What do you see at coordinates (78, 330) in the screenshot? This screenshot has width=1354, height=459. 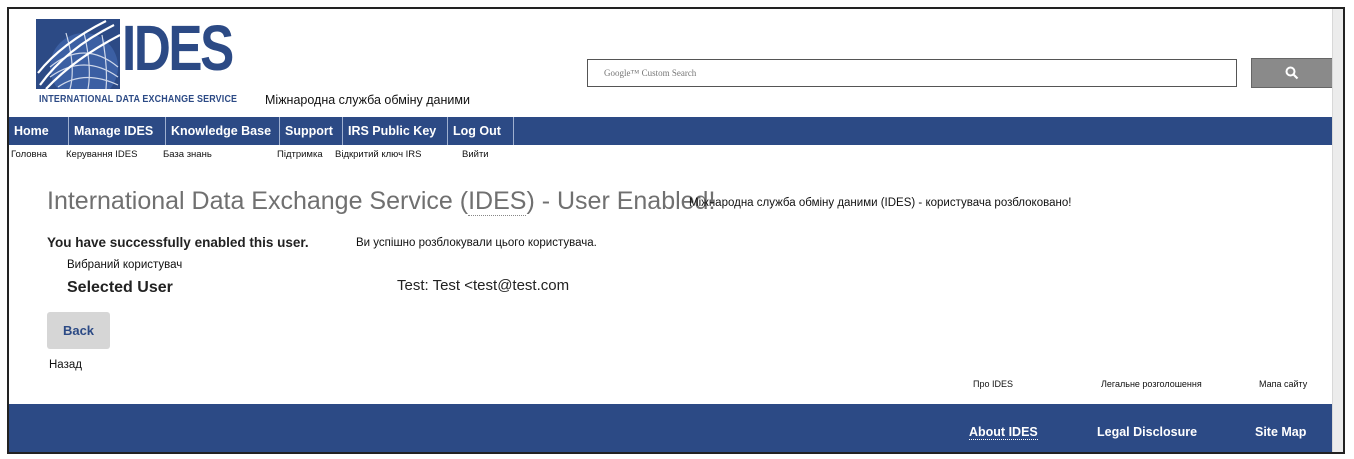 I see `back-button: Back` at bounding box center [78, 330].